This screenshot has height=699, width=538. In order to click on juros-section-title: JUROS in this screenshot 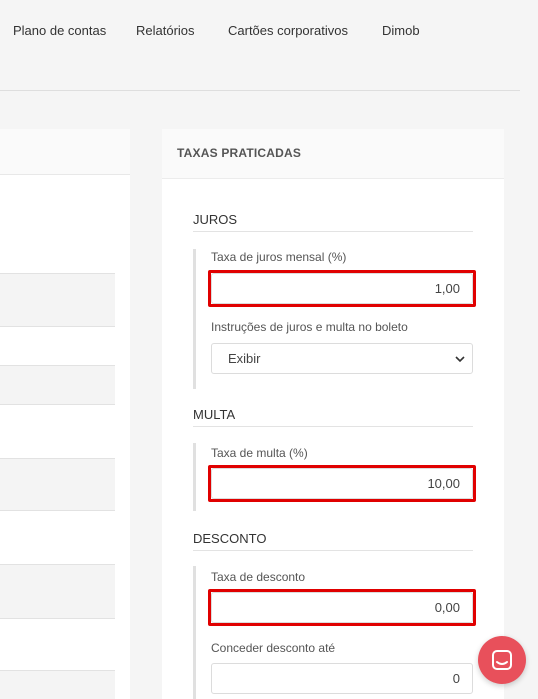, I will do `click(333, 222)`.